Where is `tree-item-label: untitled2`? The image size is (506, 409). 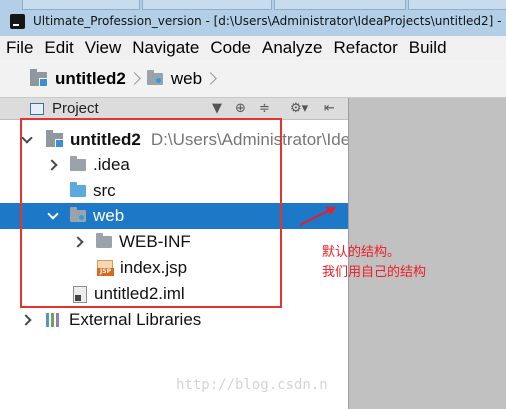
tree-item-label: untitled2 is located at coordinates (105, 139).